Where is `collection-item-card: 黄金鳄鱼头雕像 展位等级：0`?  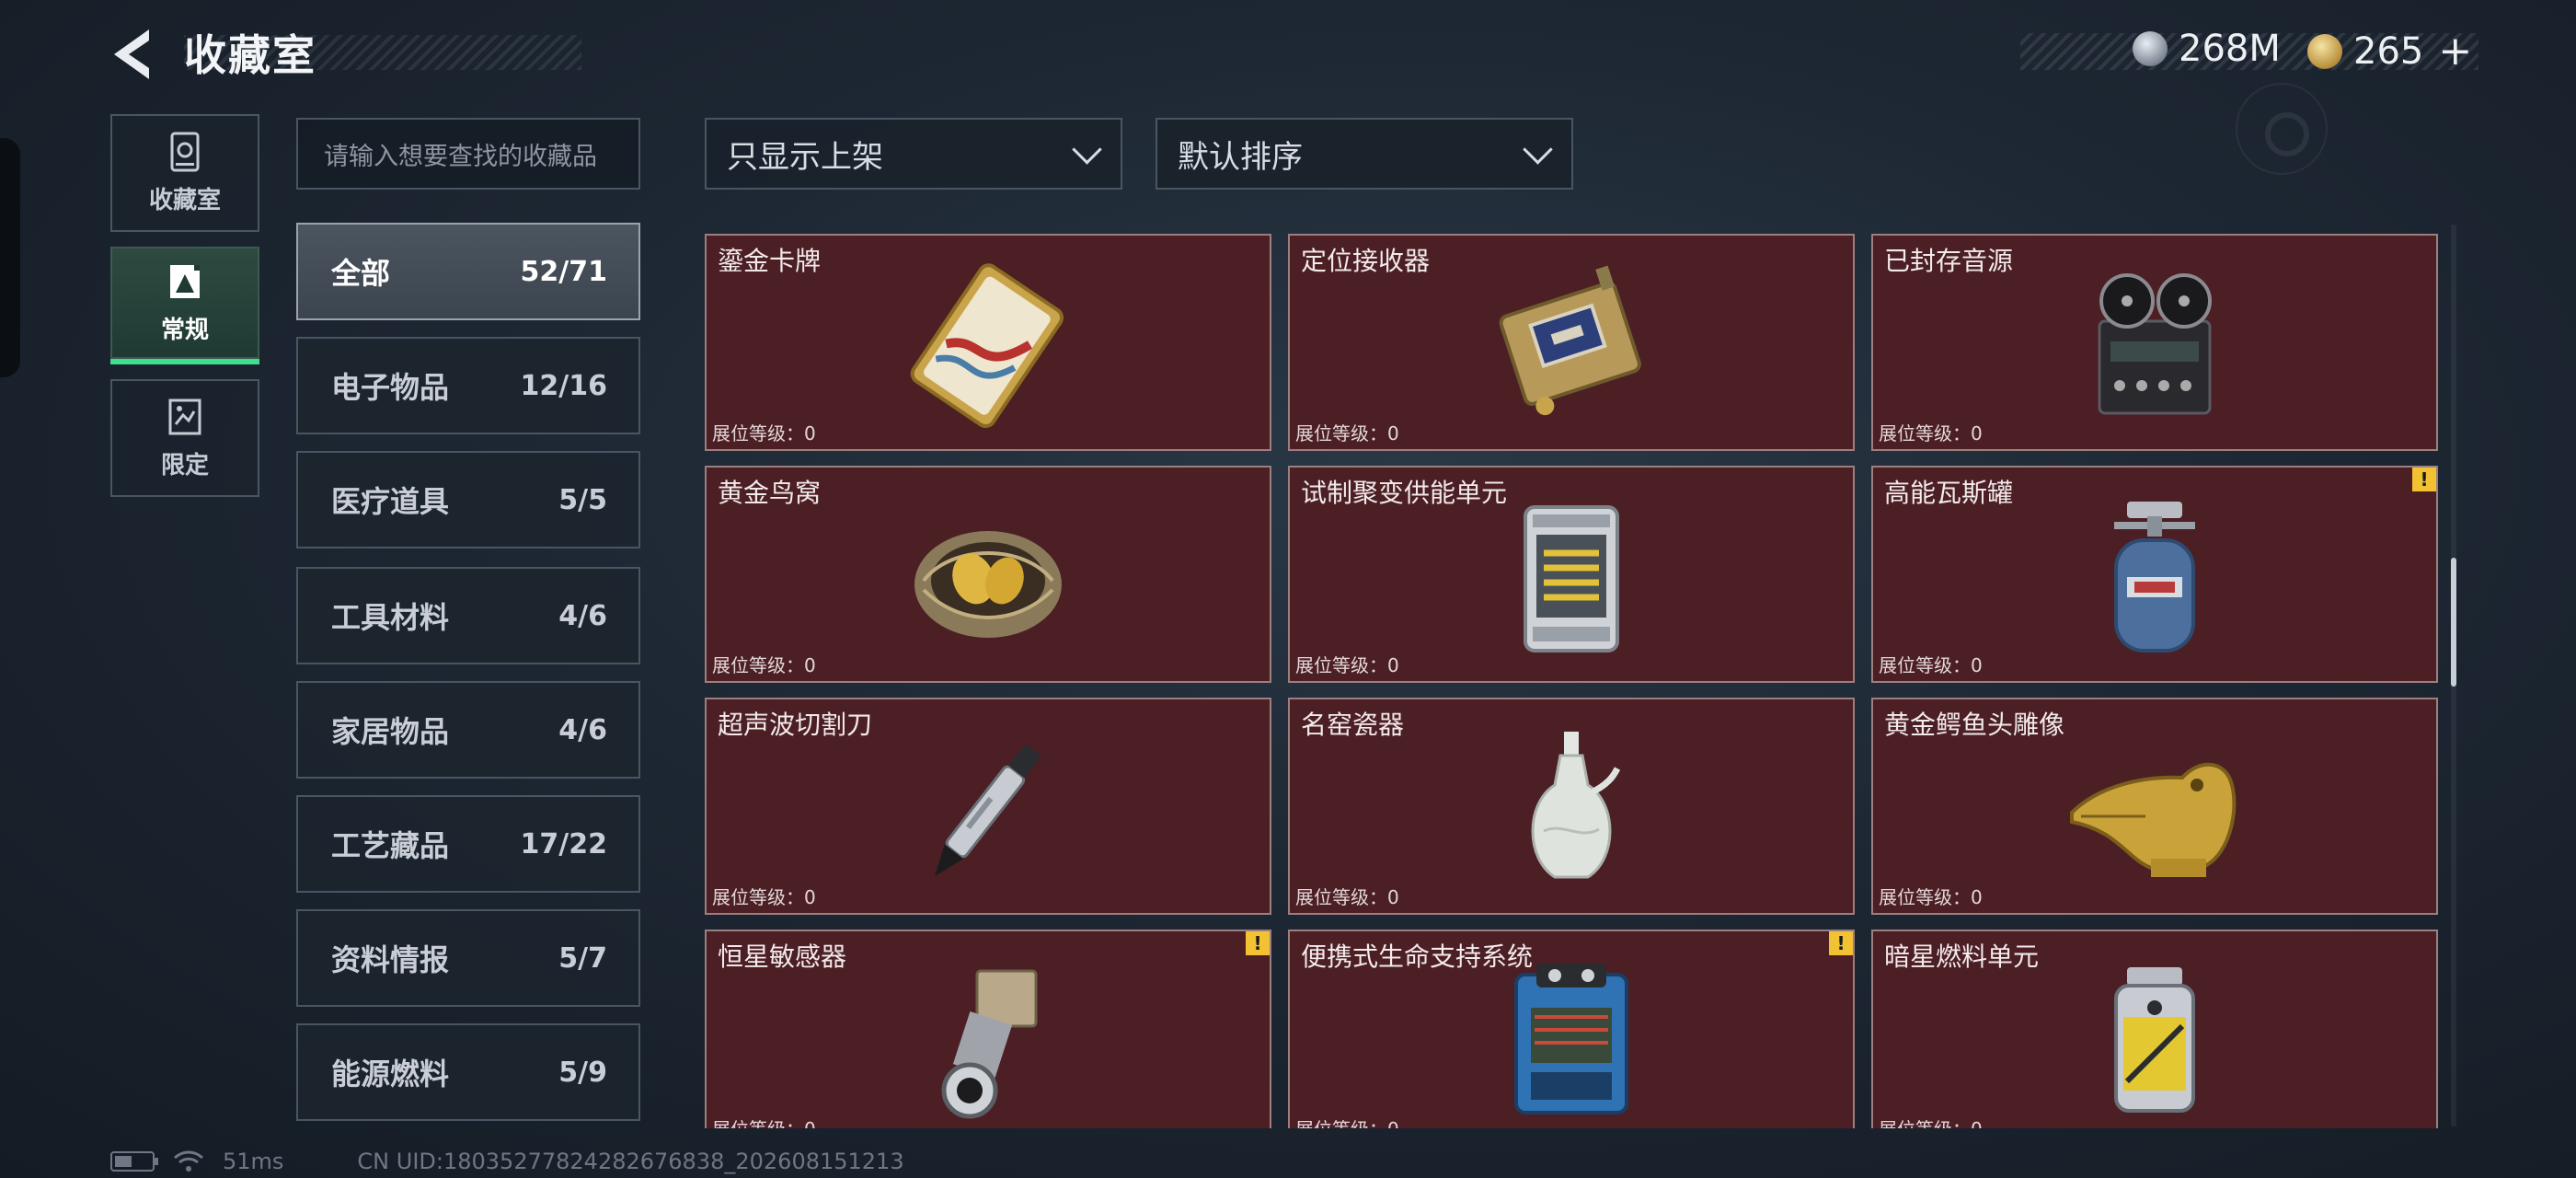 collection-item-card: 黄金鳄鱼头雕像 展位等级：0 is located at coordinates (2154, 806).